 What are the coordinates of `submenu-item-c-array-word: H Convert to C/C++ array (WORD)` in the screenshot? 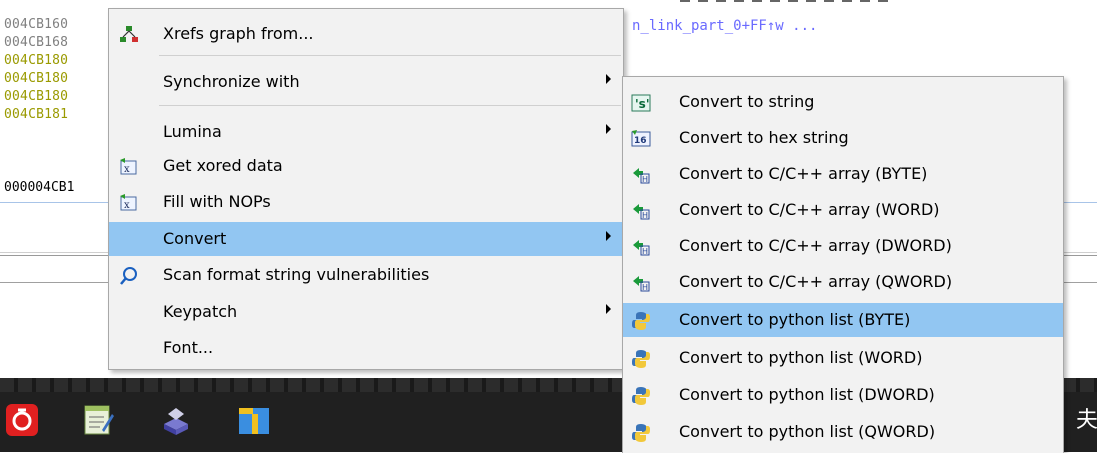 It's located at (843, 210).